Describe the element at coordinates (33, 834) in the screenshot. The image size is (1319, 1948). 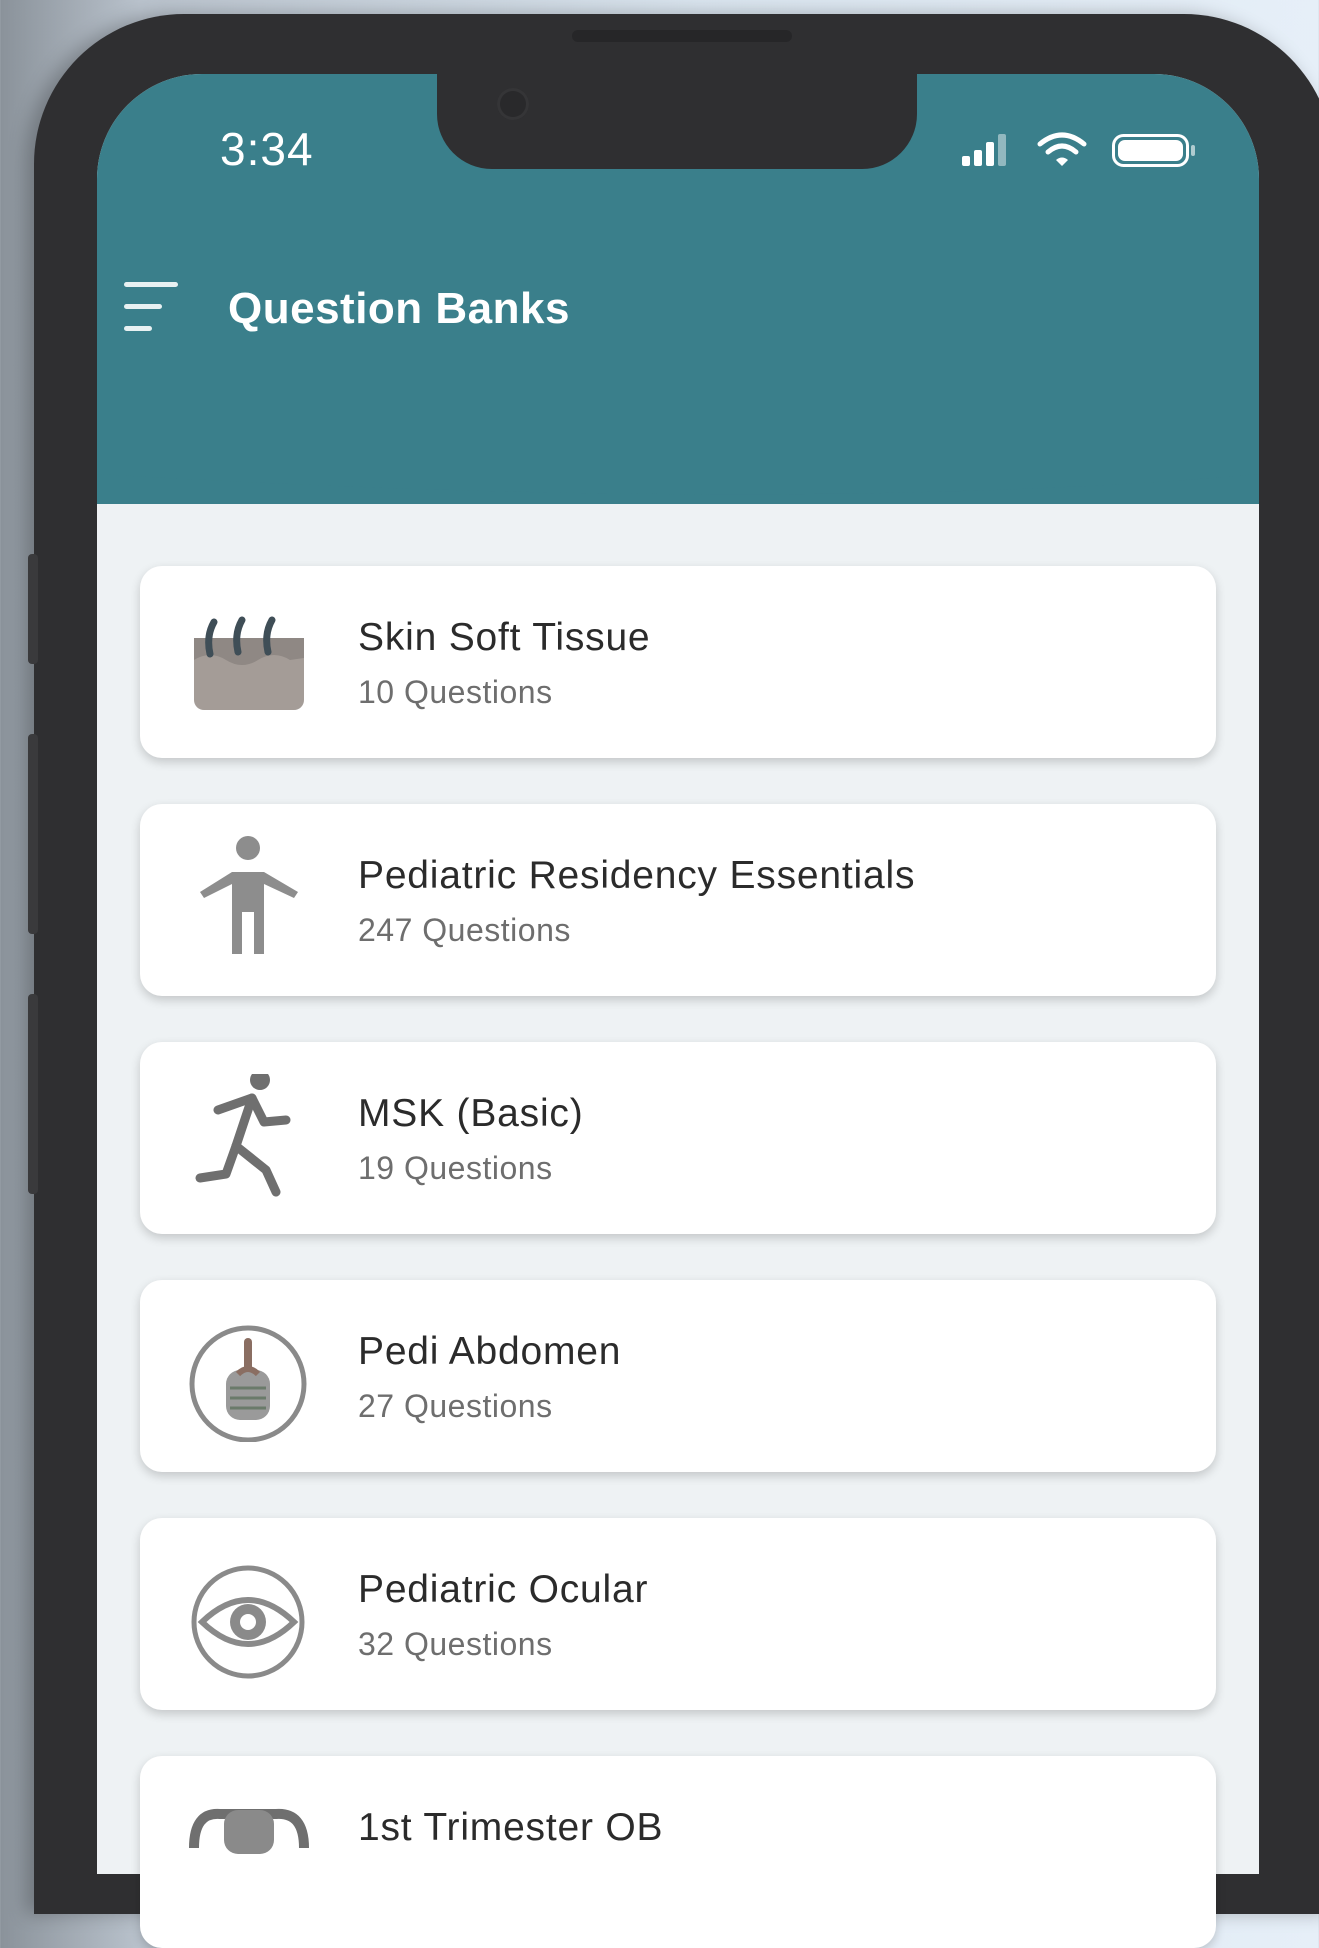
I see `volume-up-button` at that location.